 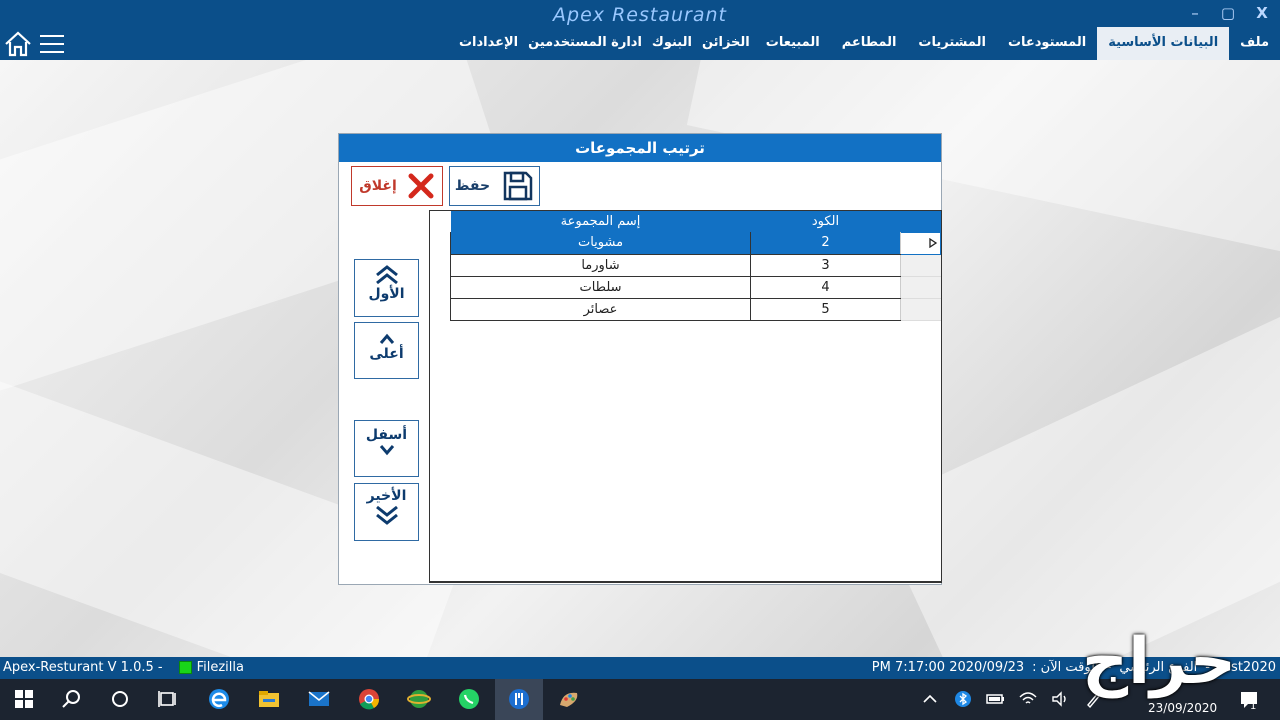 What do you see at coordinates (1254, 43) in the screenshot?
I see `tab-file: ملف` at bounding box center [1254, 43].